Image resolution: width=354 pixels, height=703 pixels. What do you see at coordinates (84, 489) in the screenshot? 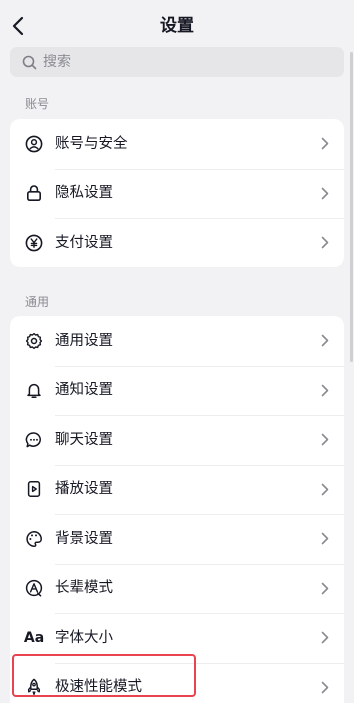
I see `settings-item-label: 播放设置` at bounding box center [84, 489].